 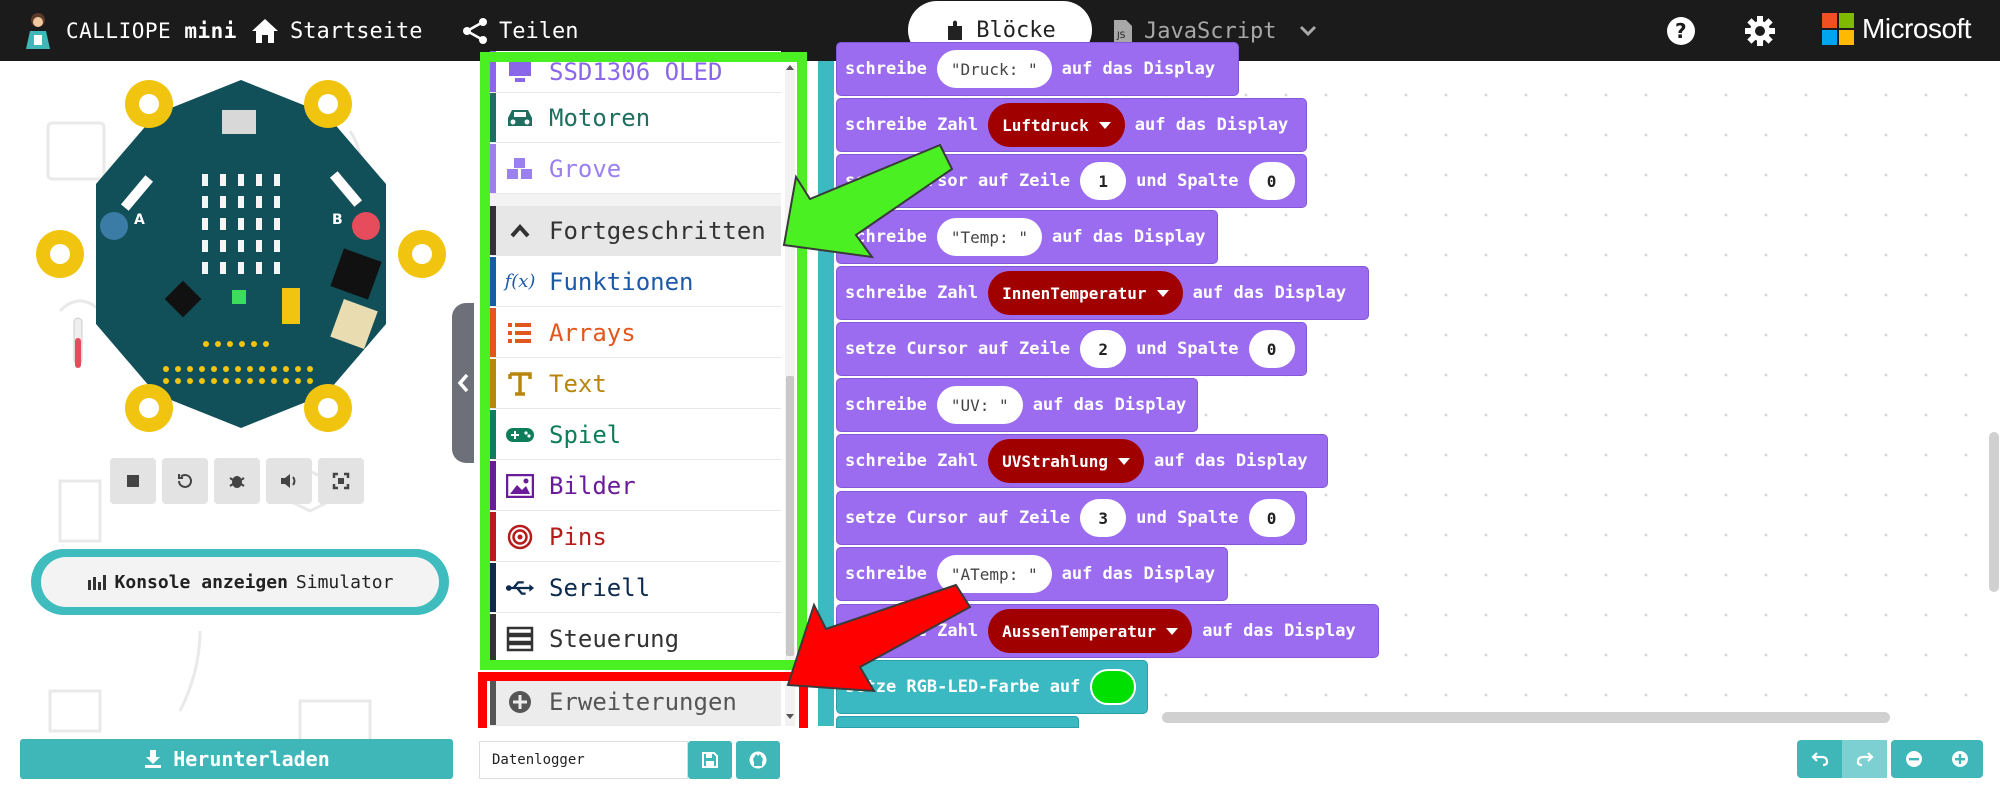 I want to click on fullscreen-icon, so click(x=341, y=481).